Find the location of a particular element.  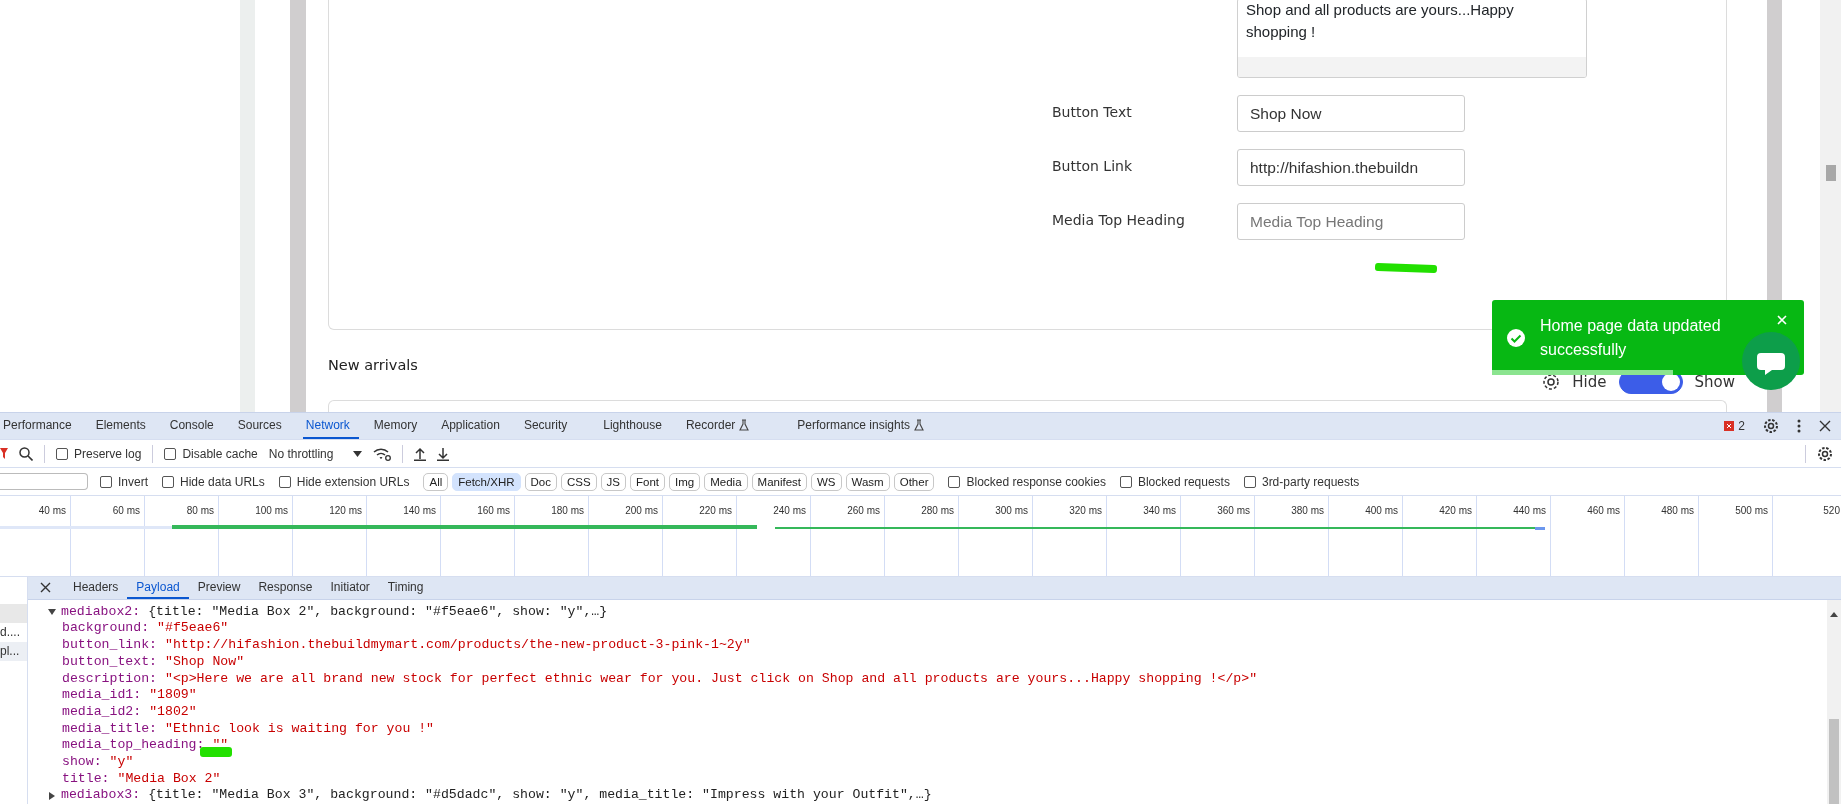

panel-tab: Performance is located at coordinates (40, 426).